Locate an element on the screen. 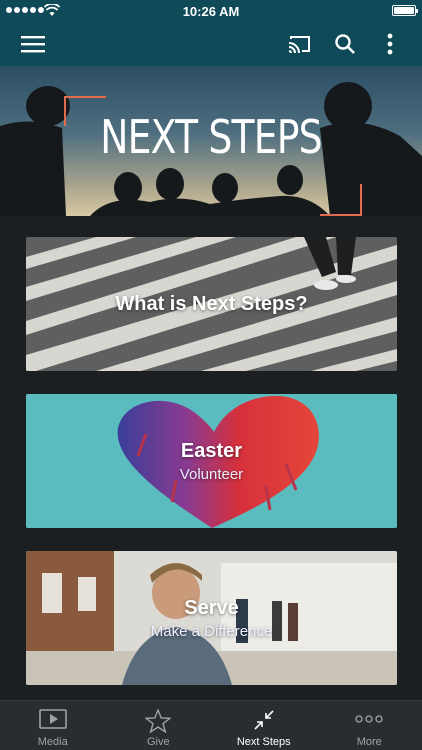  star-icon is located at coordinates (158, 721).